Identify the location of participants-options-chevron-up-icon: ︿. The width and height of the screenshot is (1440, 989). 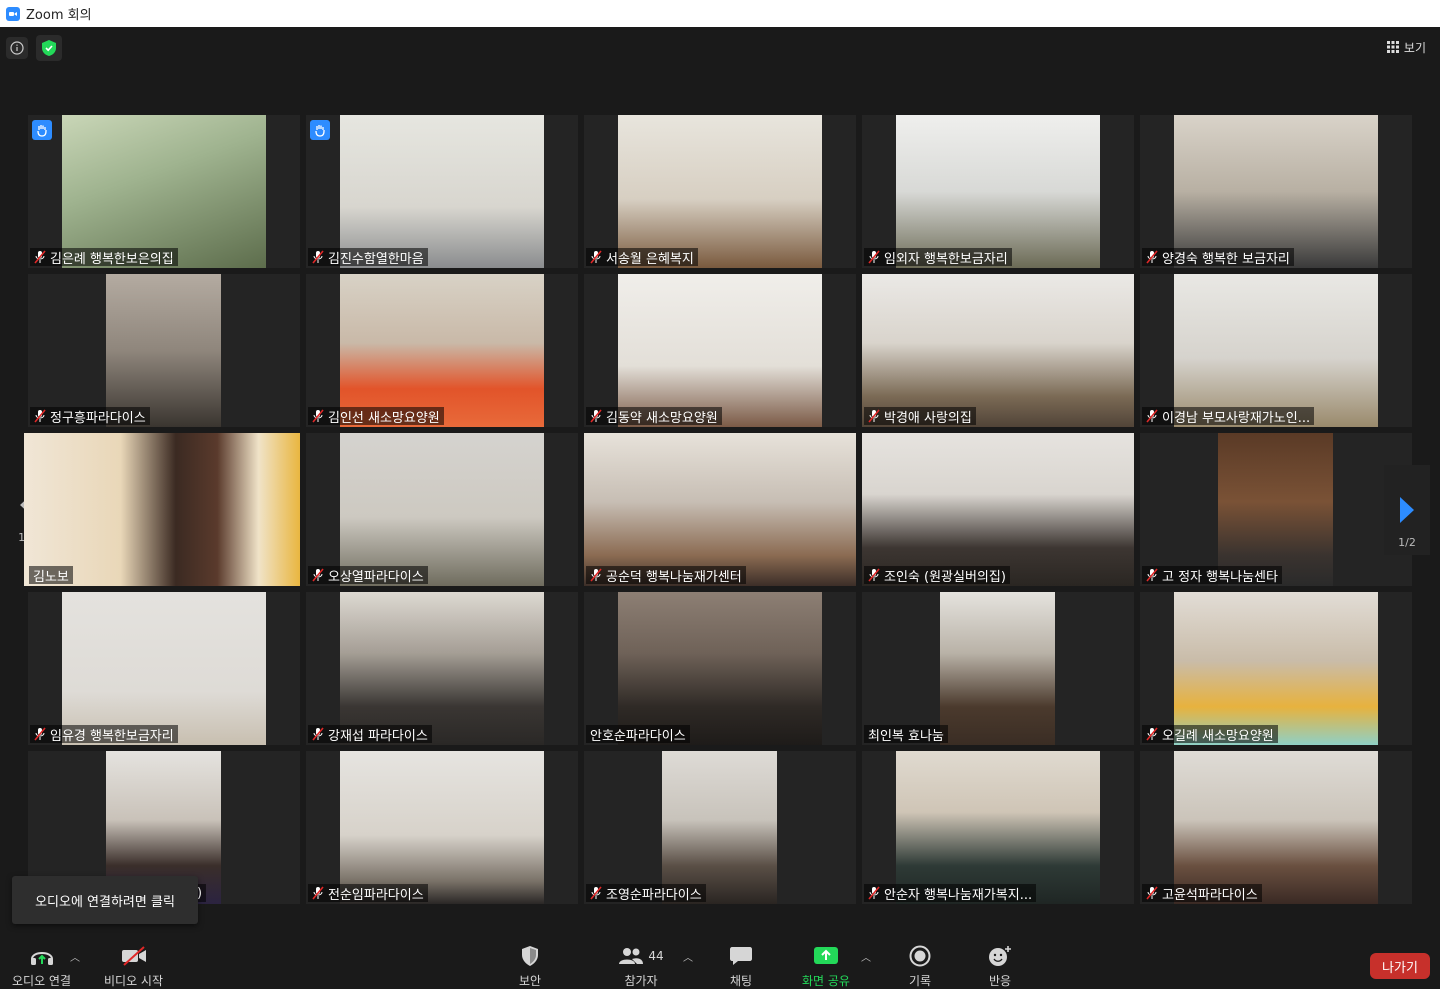
(688, 956).